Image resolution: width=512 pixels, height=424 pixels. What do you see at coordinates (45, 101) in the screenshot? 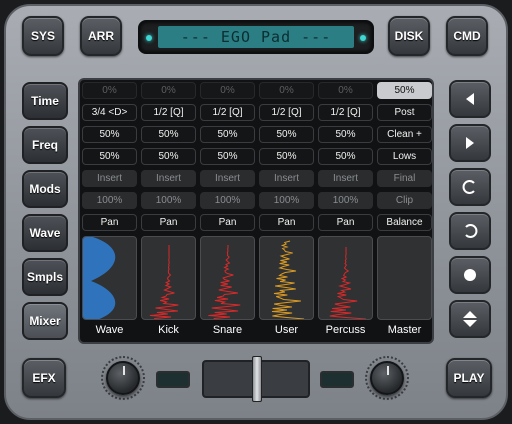
I see `tab-time: Time` at bounding box center [45, 101].